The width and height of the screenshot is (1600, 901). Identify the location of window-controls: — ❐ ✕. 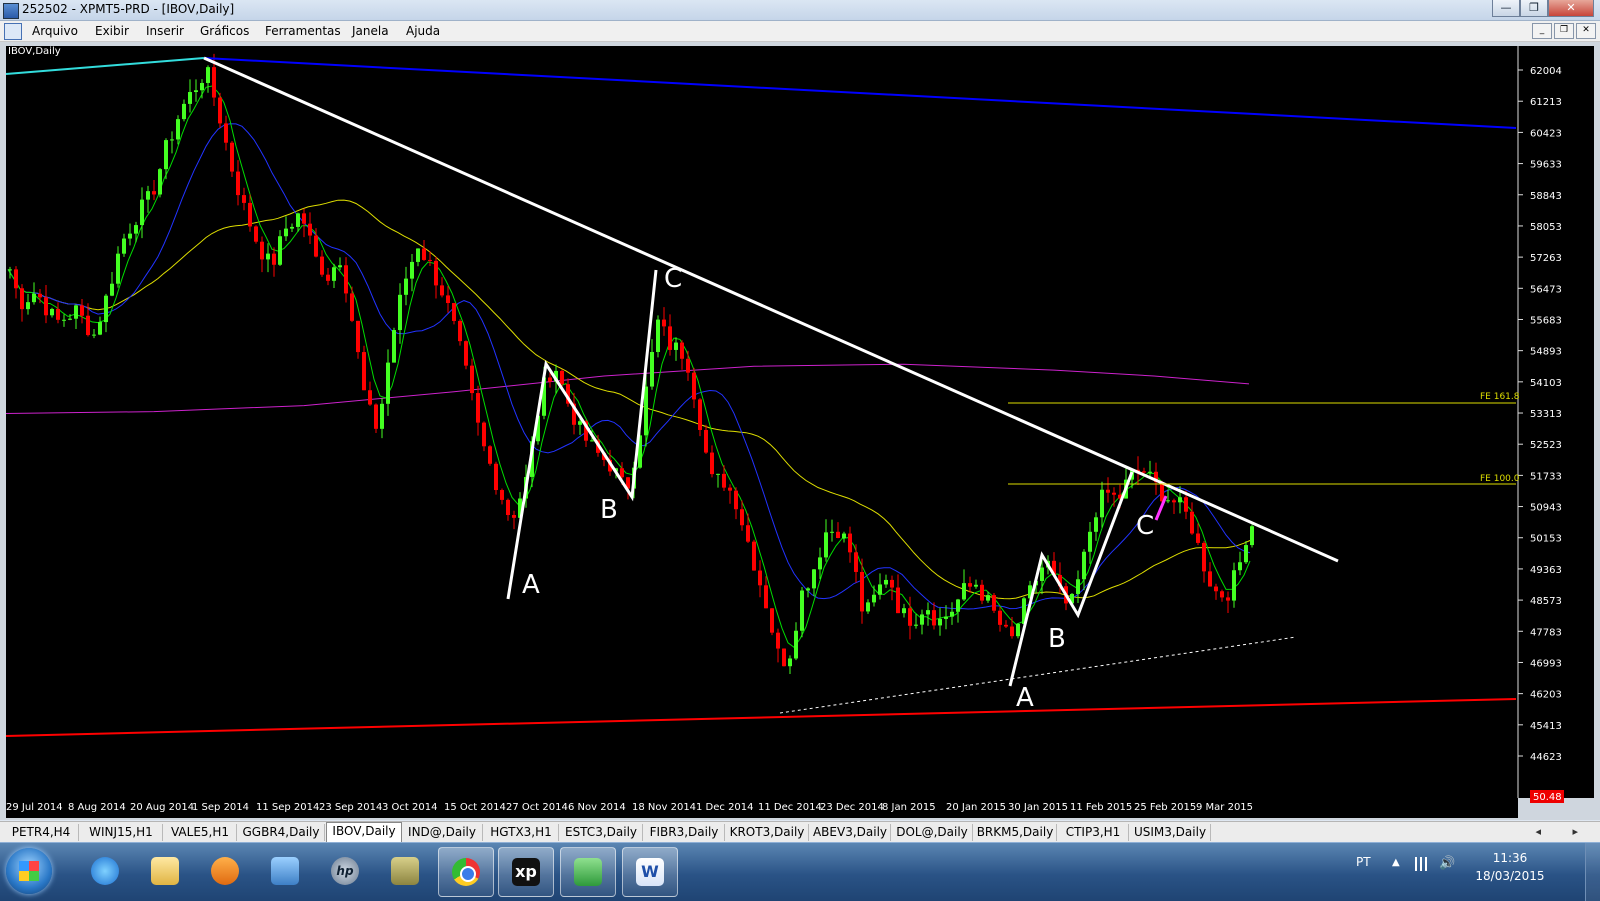
(1543, 9).